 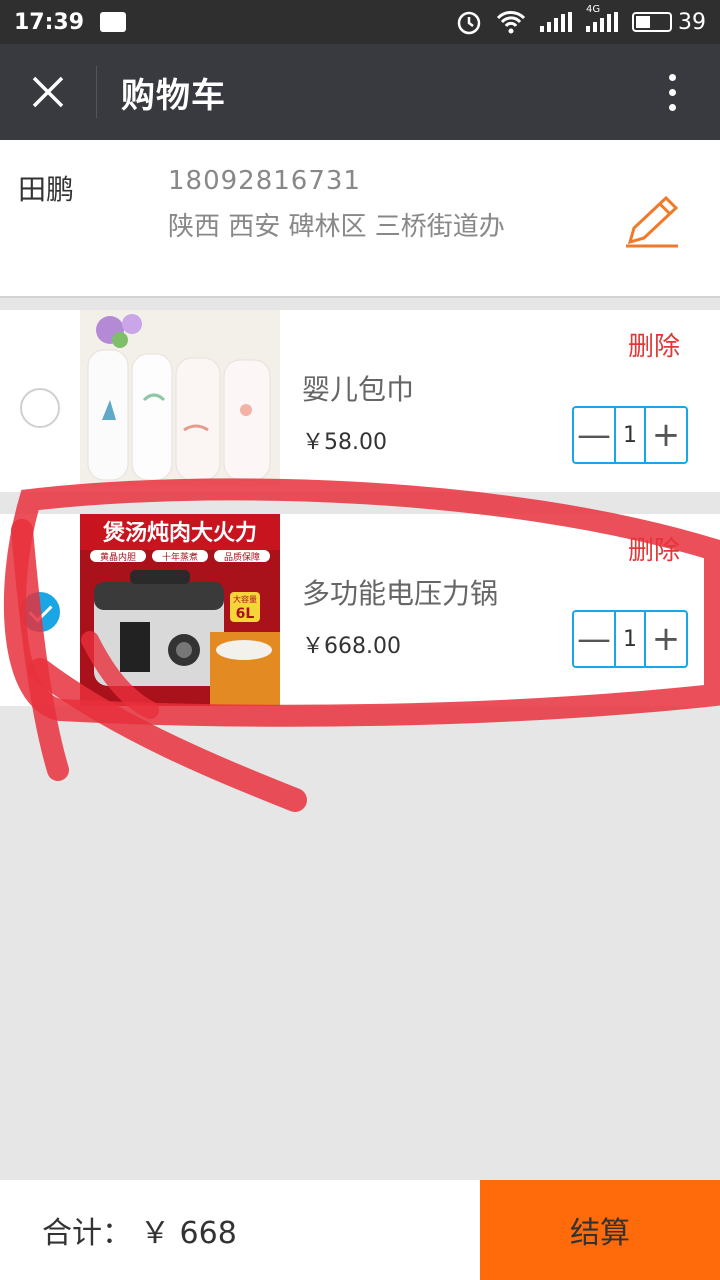 What do you see at coordinates (49, 22) in the screenshot?
I see `status-time: 17:39` at bounding box center [49, 22].